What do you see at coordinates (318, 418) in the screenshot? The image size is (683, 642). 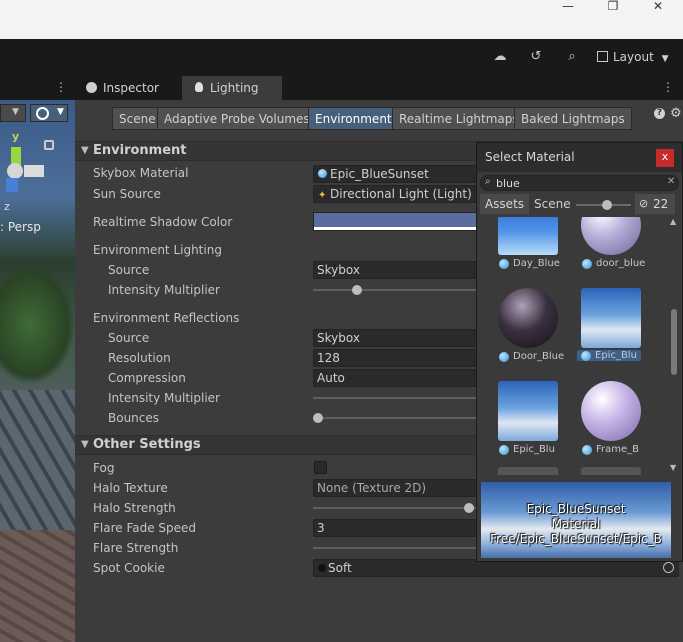 I see `bounces-knob` at bounding box center [318, 418].